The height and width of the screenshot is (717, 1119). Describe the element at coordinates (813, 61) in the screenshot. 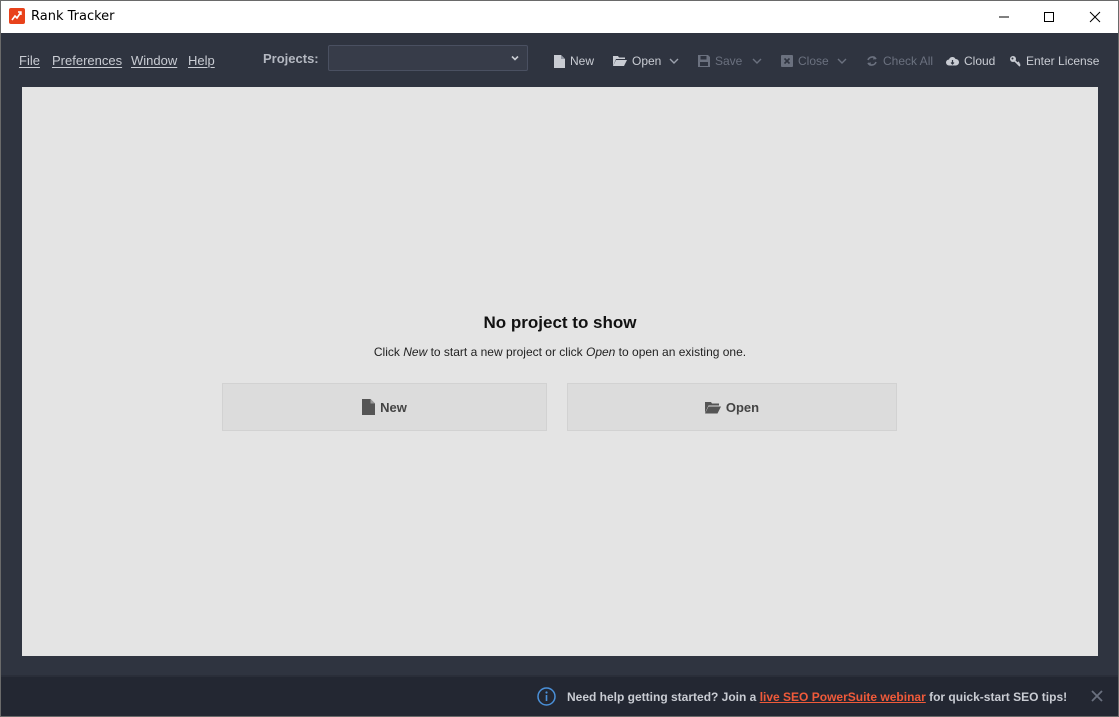

I see `toolbar-close-label: Close` at that location.